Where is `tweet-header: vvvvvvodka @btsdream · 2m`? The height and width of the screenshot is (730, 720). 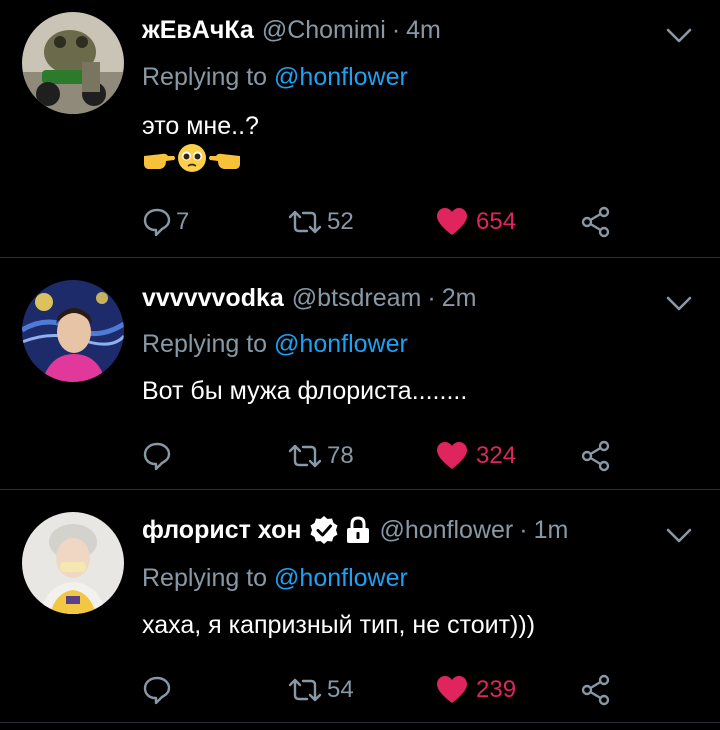
tweet-header: vvvvvvodka @btsdream · 2m is located at coordinates (309, 298).